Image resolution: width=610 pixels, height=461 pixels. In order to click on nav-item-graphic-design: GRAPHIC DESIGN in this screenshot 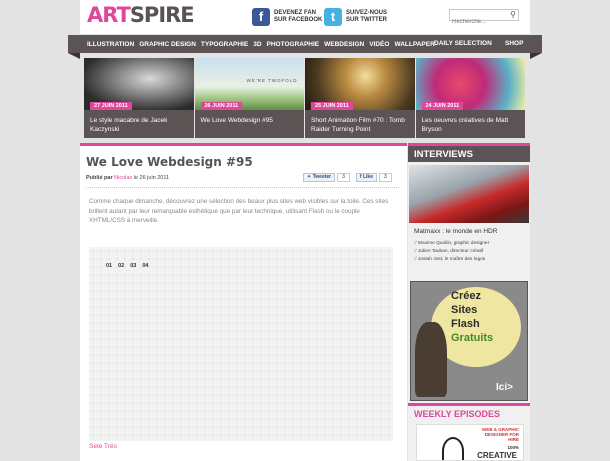, I will do `click(167, 44)`.